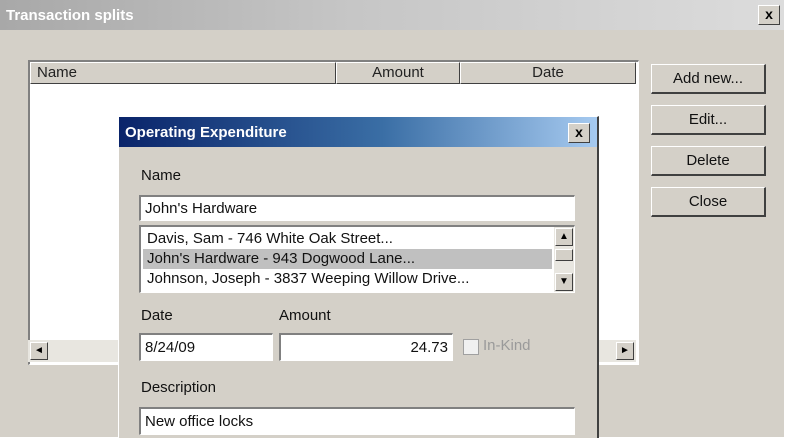 Image resolution: width=796 pixels, height=438 pixels. Describe the element at coordinates (564, 255) in the screenshot. I see `scroll-thumb` at that location.